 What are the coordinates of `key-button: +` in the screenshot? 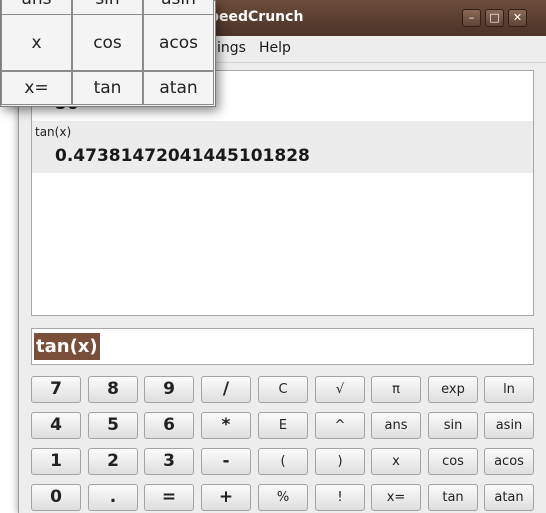 It's located at (226, 497).